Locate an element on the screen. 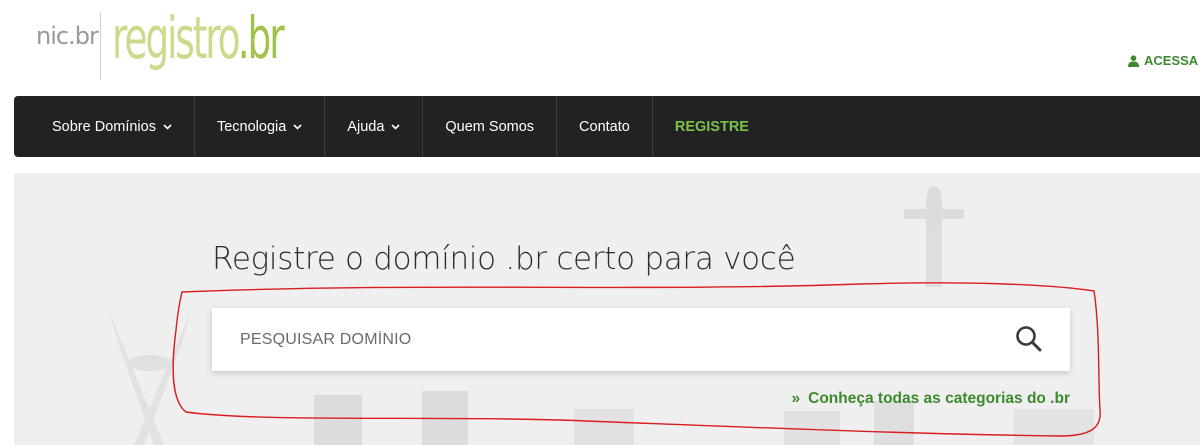 This screenshot has width=1200, height=445. access-account-link: ACESSA is located at coordinates (1163, 60).